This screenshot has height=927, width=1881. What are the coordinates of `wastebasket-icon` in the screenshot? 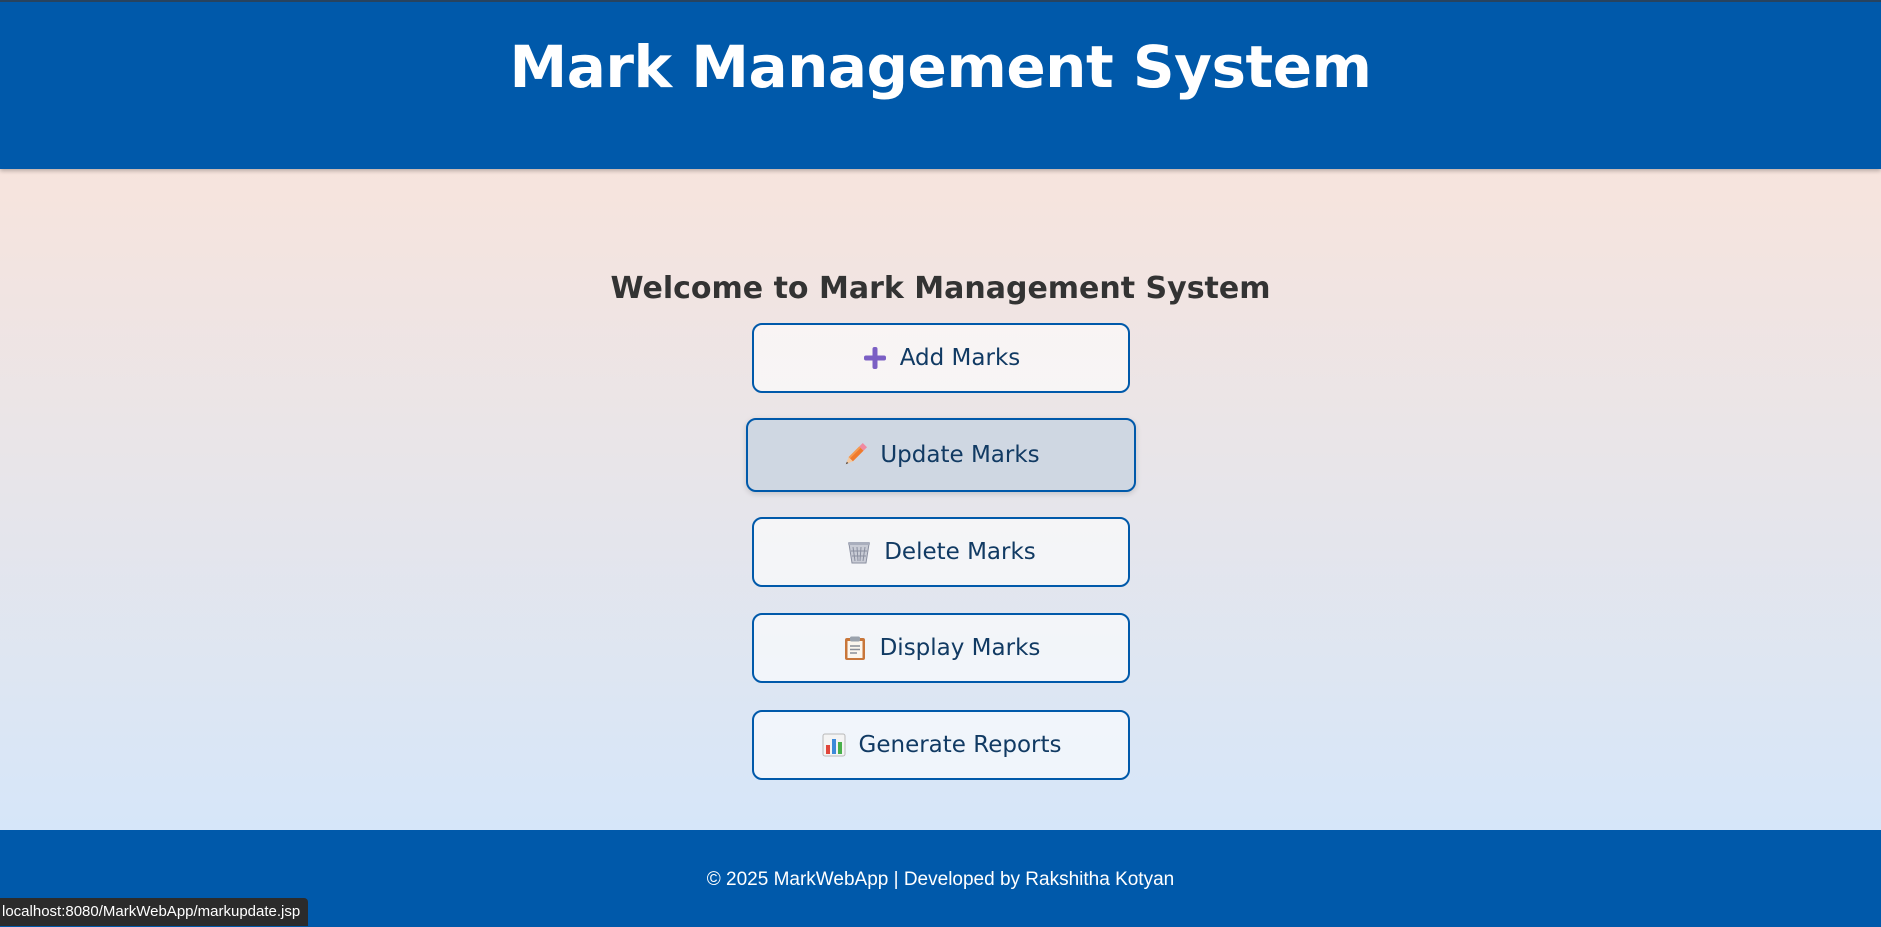 It's located at (859, 552).